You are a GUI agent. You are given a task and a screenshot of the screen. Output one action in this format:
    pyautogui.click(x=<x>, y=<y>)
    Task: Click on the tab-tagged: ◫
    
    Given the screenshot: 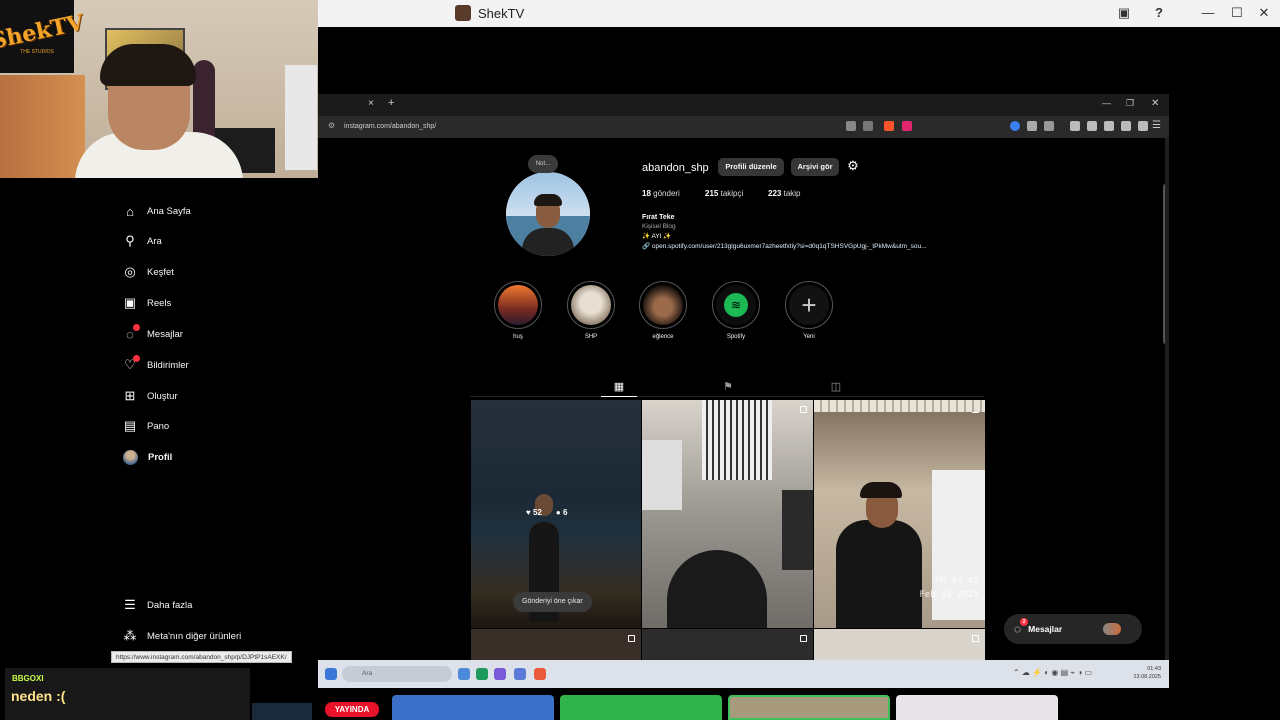 What is the action you would take?
    pyautogui.click(x=836, y=386)
    